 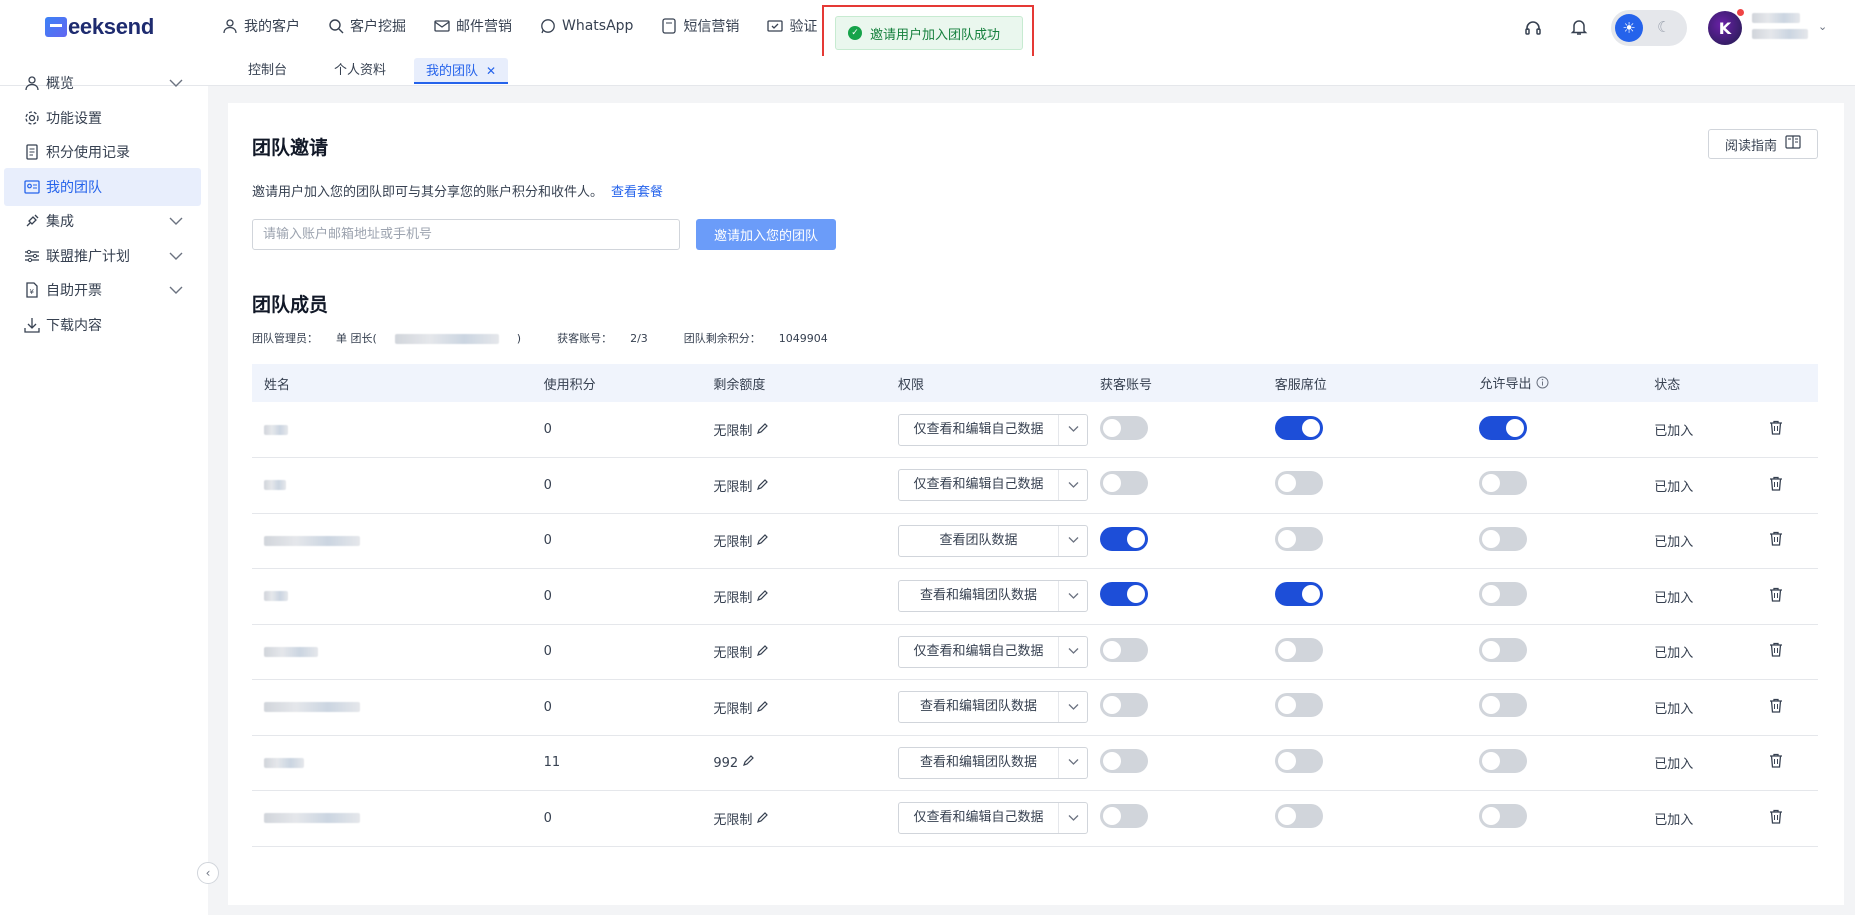 What do you see at coordinates (99, 27) in the screenshot?
I see `app-logo: eeksend` at bounding box center [99, 27].